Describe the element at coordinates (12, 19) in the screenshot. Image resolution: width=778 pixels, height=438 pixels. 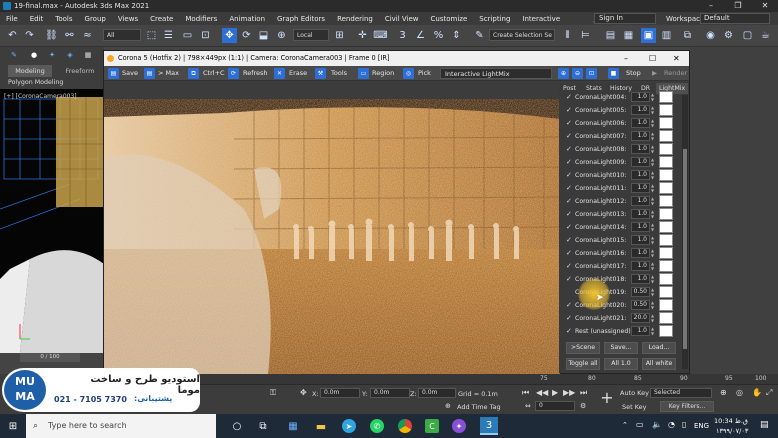
I see `menu-file: File` at that location.